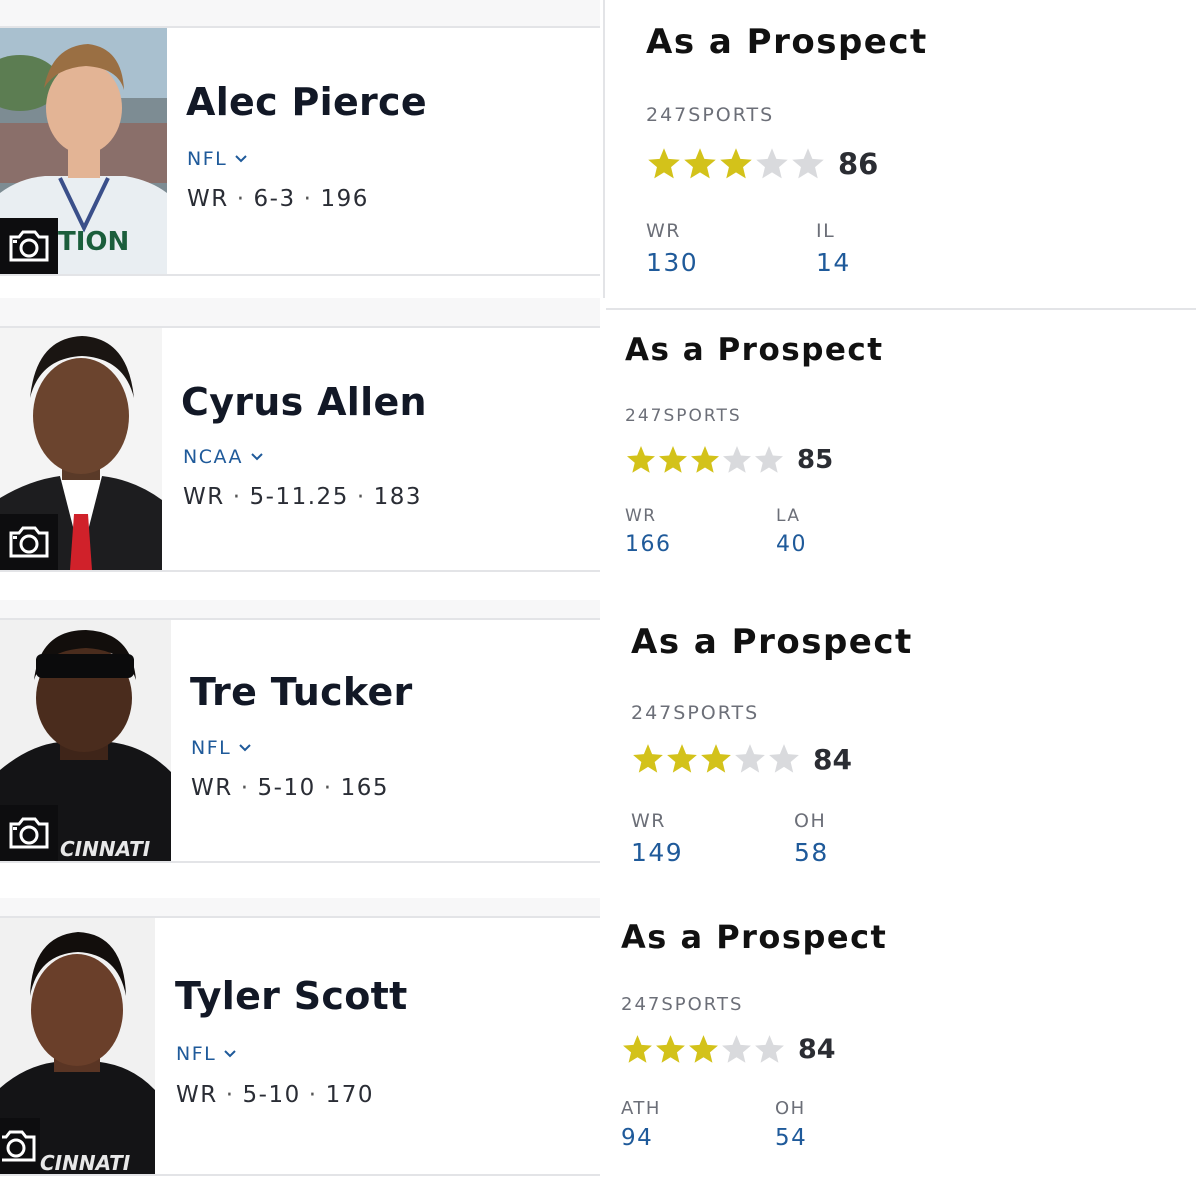  I want to click on rank-position: WR 166, so click(700, 531).